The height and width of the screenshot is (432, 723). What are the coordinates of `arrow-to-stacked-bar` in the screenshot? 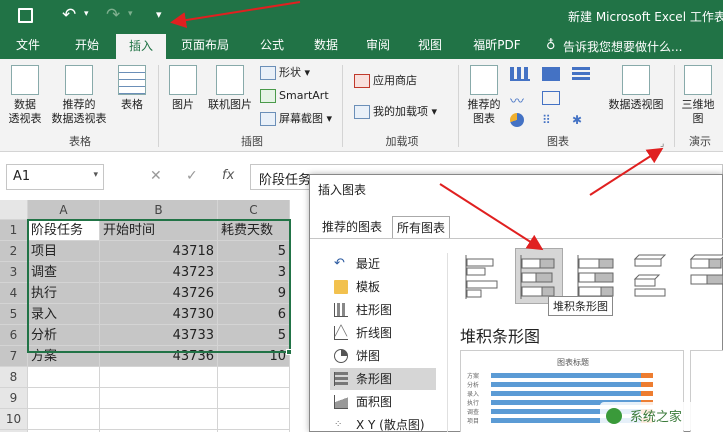 It's located at (491, 217).